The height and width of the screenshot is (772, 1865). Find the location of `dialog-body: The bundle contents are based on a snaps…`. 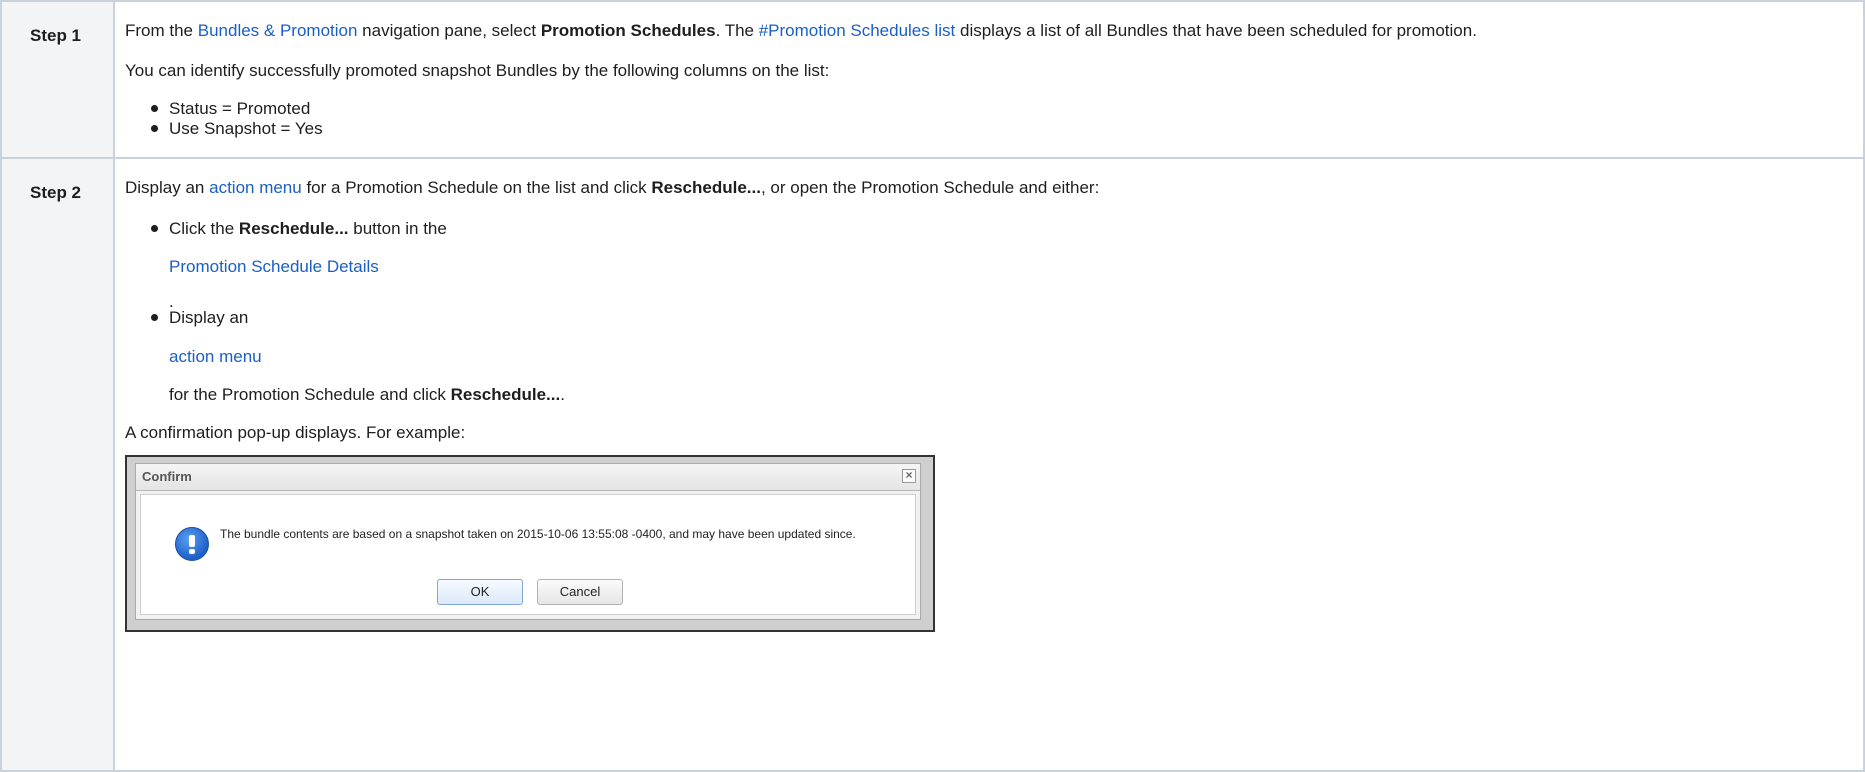

dialog-body: The bundle contents are based on a snaps… is located at coordinates (528, 554).